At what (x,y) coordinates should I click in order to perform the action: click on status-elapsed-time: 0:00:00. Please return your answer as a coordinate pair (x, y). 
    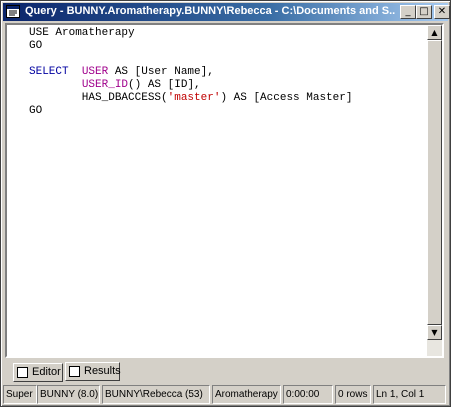
    Looking at the image, I should click on (308, 394).